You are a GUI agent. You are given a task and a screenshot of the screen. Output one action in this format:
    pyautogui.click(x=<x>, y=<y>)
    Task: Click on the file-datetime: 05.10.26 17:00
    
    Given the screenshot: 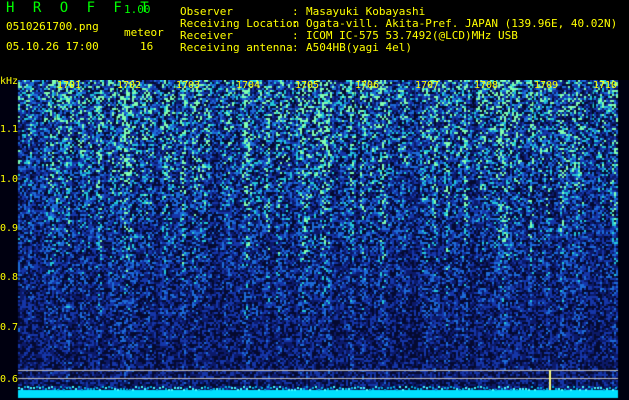 What is the action you would take?
    pyautogui.click(x=52, y=46)
    